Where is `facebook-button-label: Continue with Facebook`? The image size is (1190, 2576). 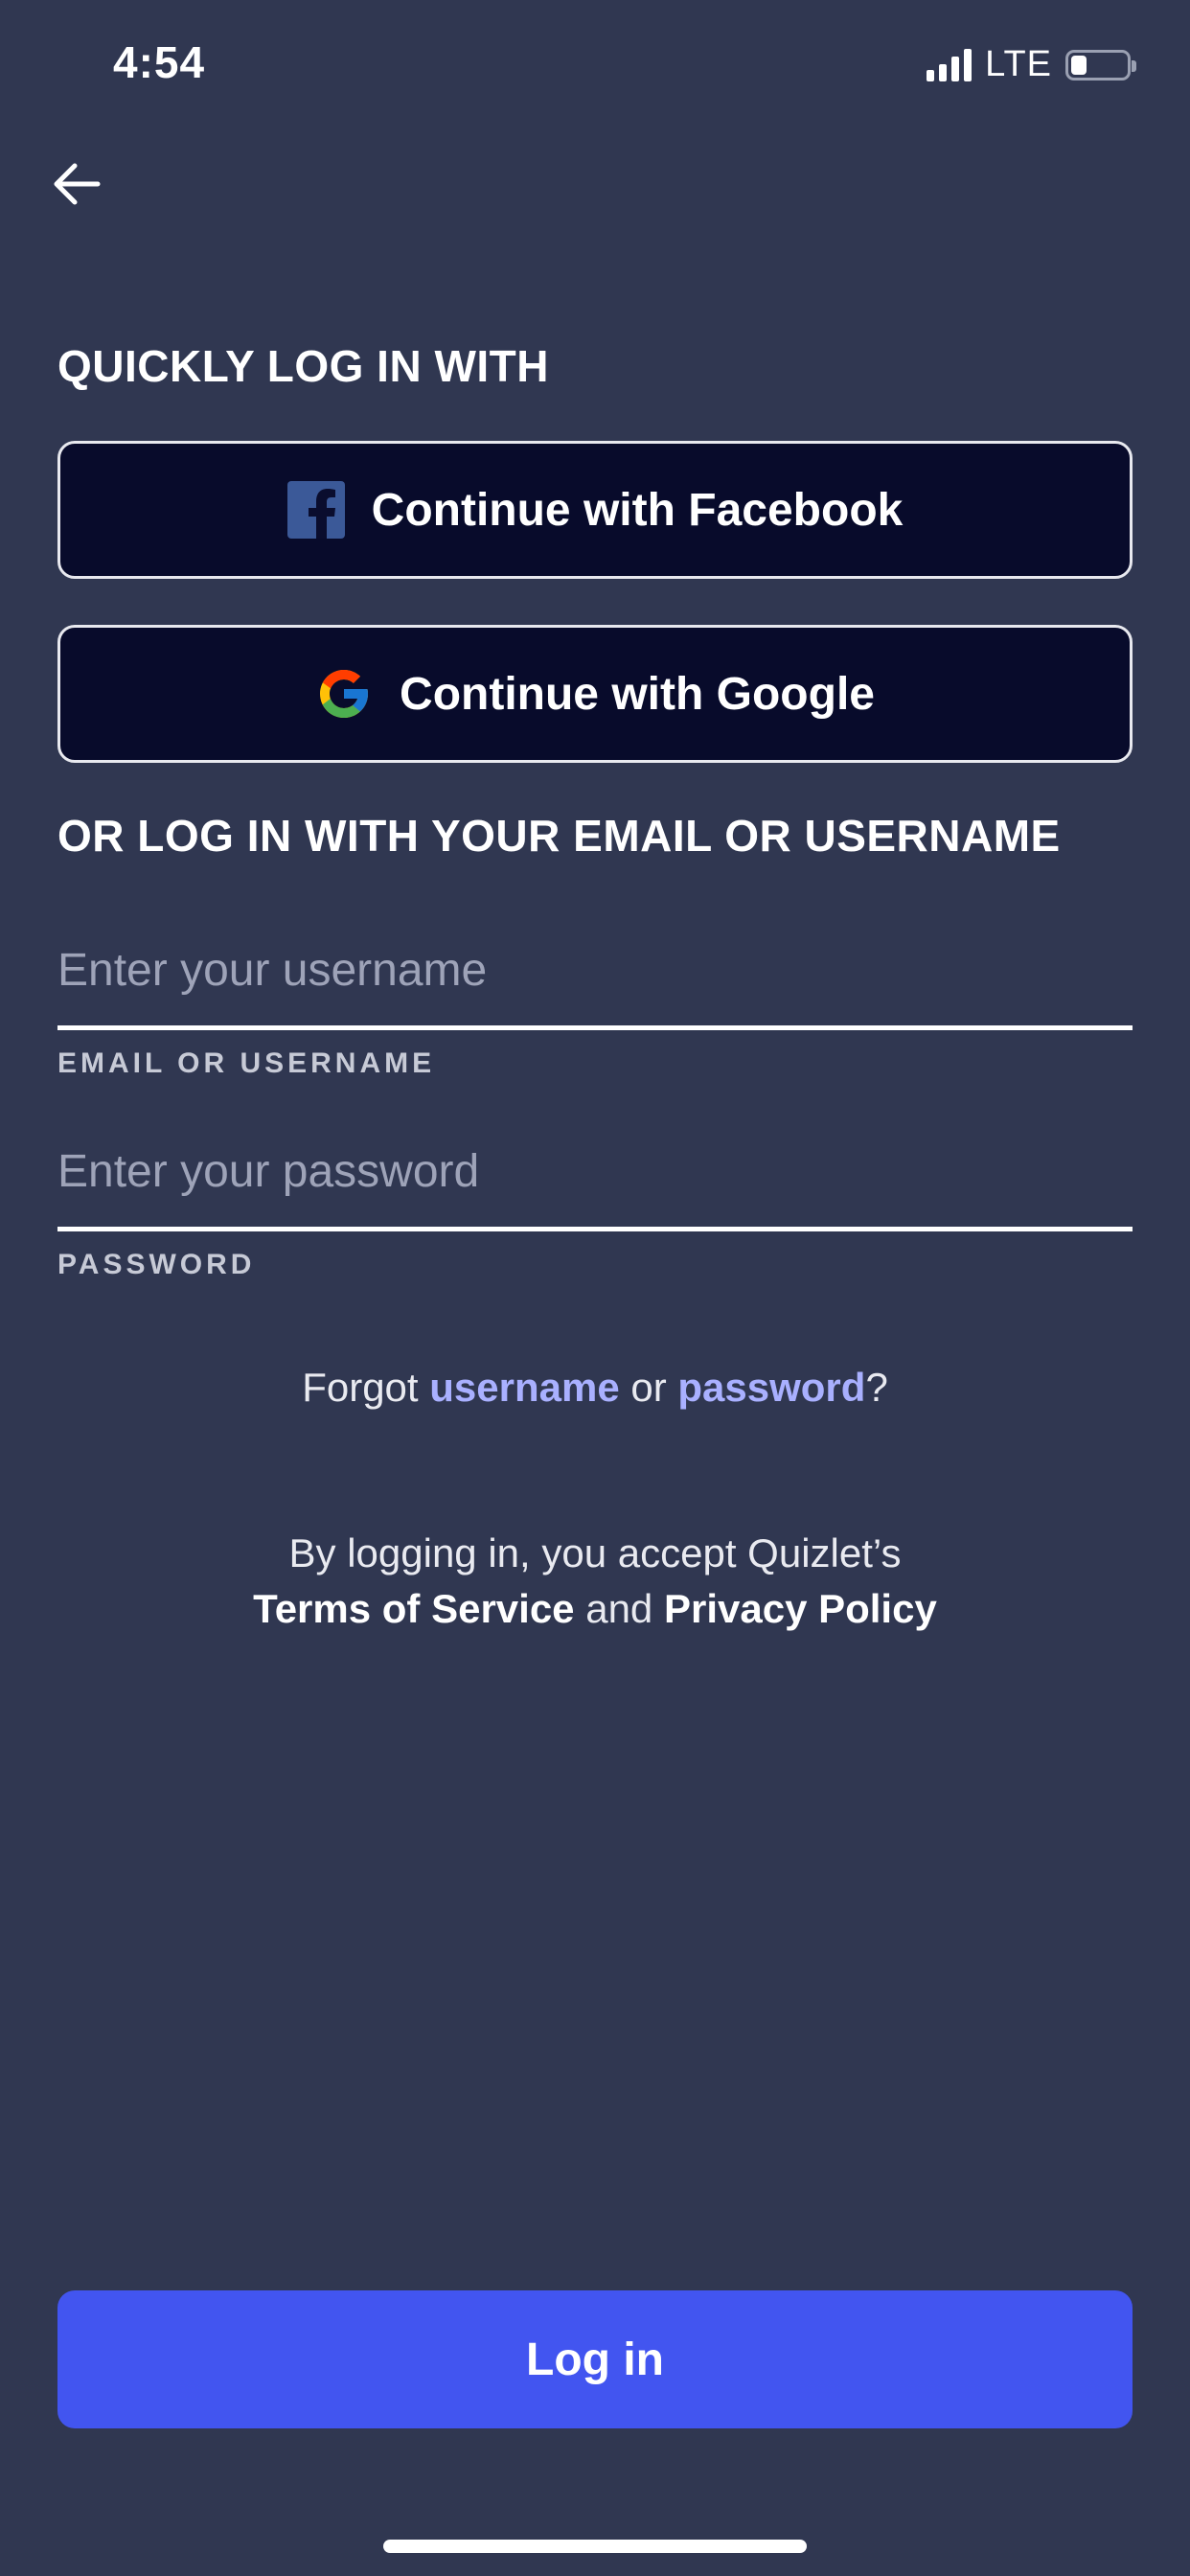 facebook-button-label: Continue with Facebook is located at coordinates (637, 510).